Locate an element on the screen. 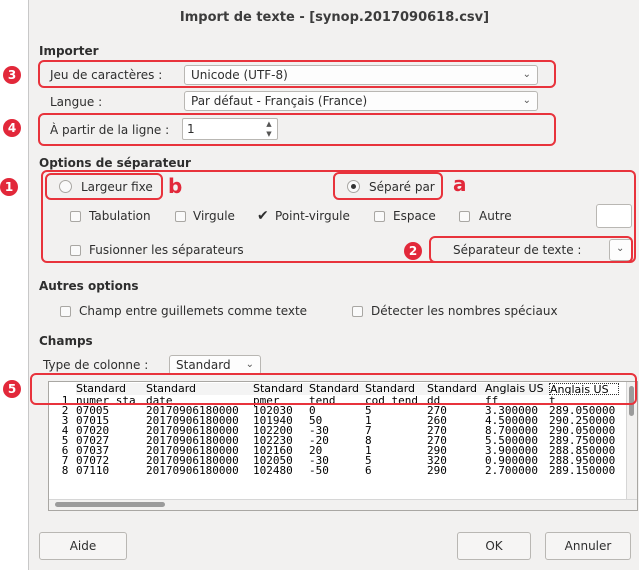 This screenshot has width=639, height=570. table-cell: 289.050000 is located at coordinates (582, 411).